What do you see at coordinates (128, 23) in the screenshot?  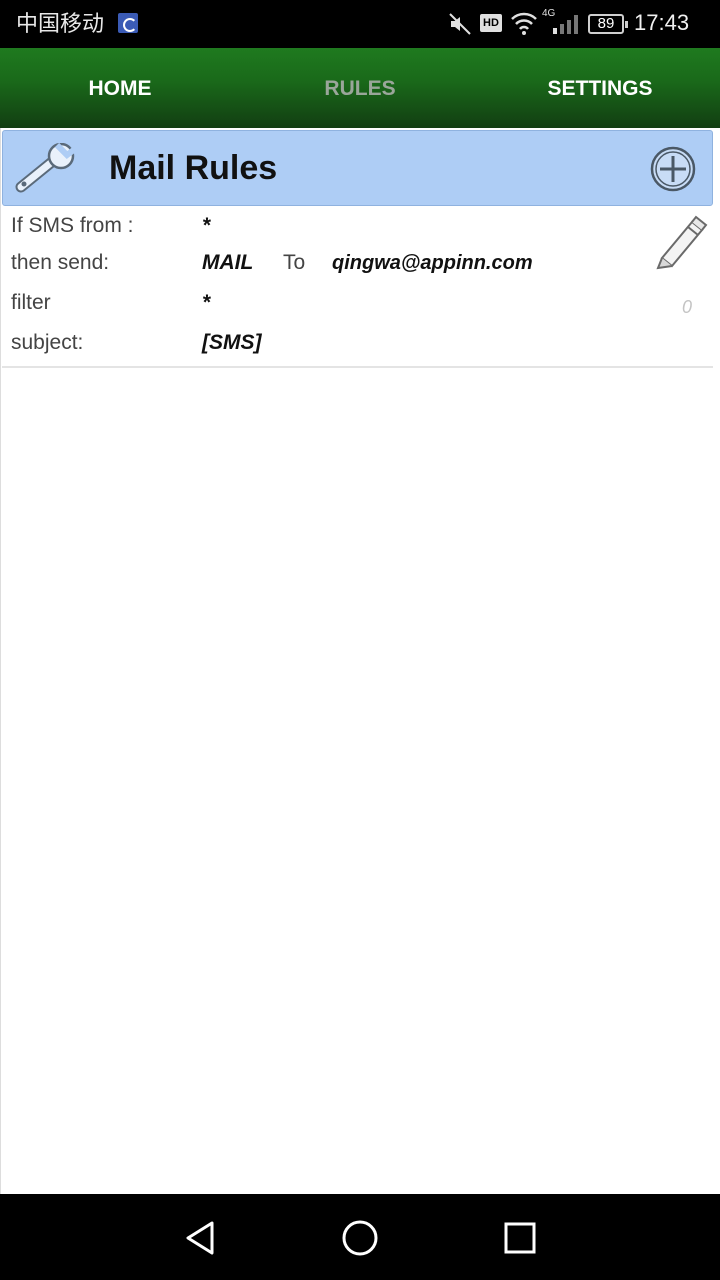 I see `carrier-app-icon` at bounding box center [128, 23].